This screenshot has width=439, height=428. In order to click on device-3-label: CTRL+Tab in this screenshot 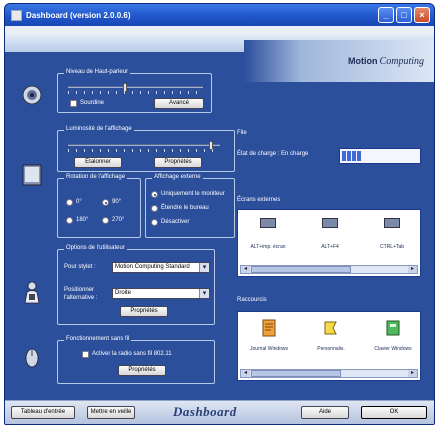, I will do `click(392, 247)`.